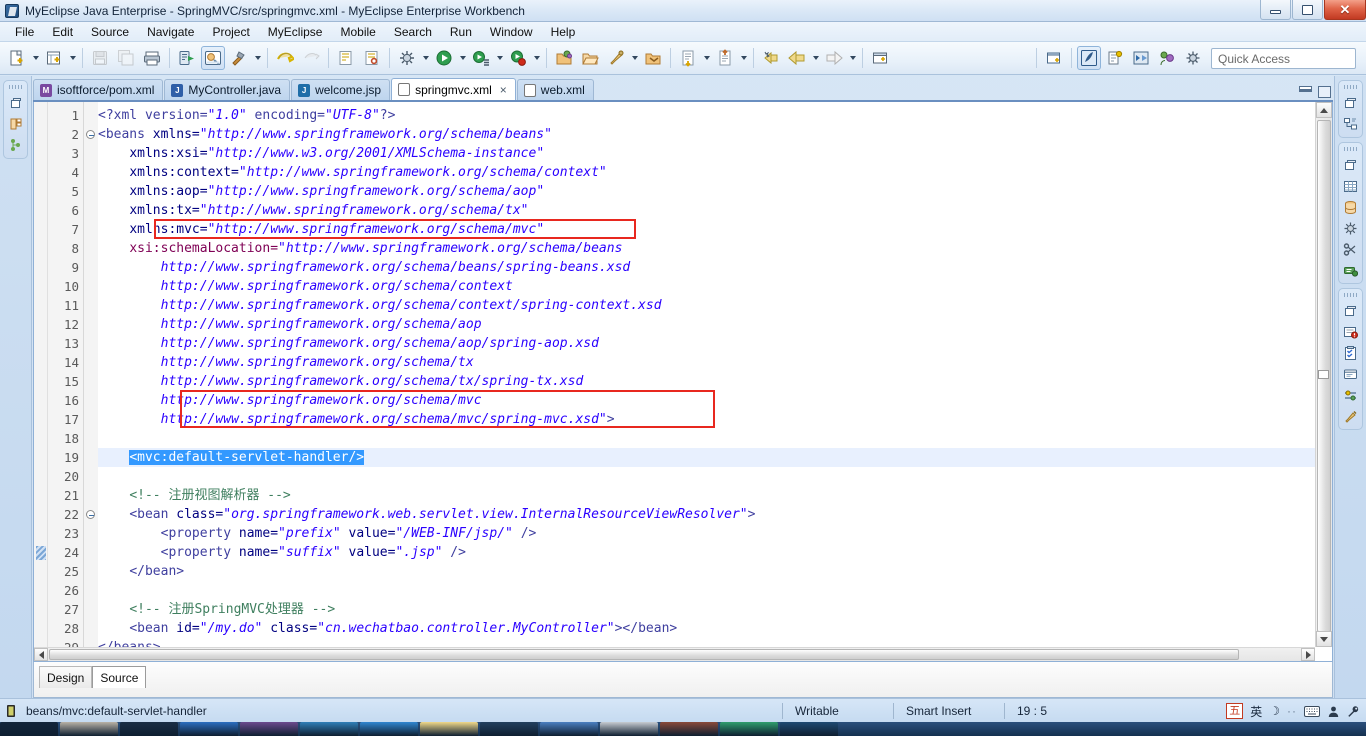  I want to click on close-button: ✕, so click(1345, 10).